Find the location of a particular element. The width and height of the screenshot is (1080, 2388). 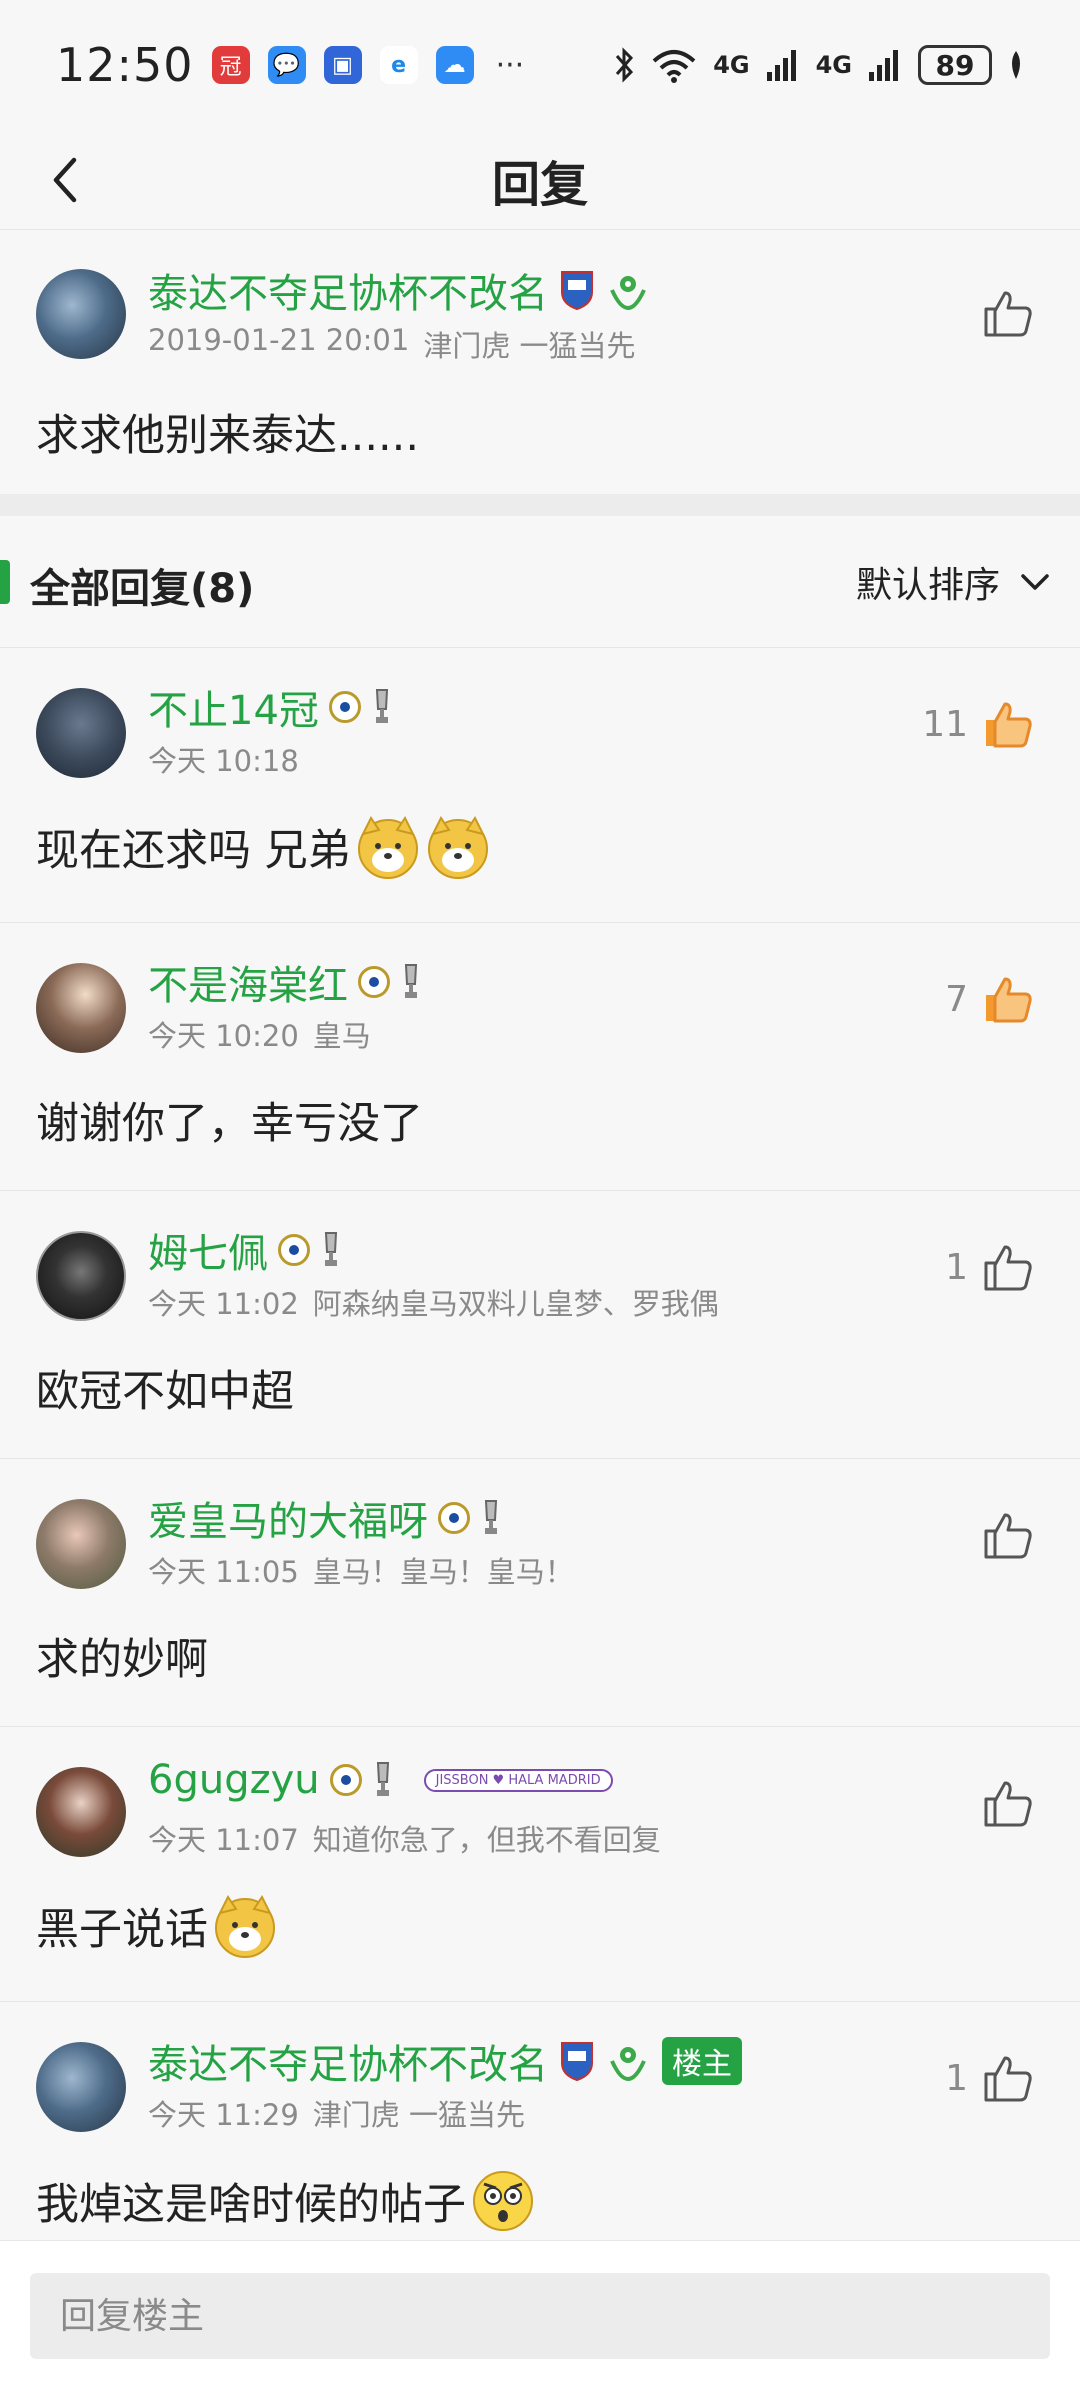

status-time: 12:50 is located at coordinates (125, 65).